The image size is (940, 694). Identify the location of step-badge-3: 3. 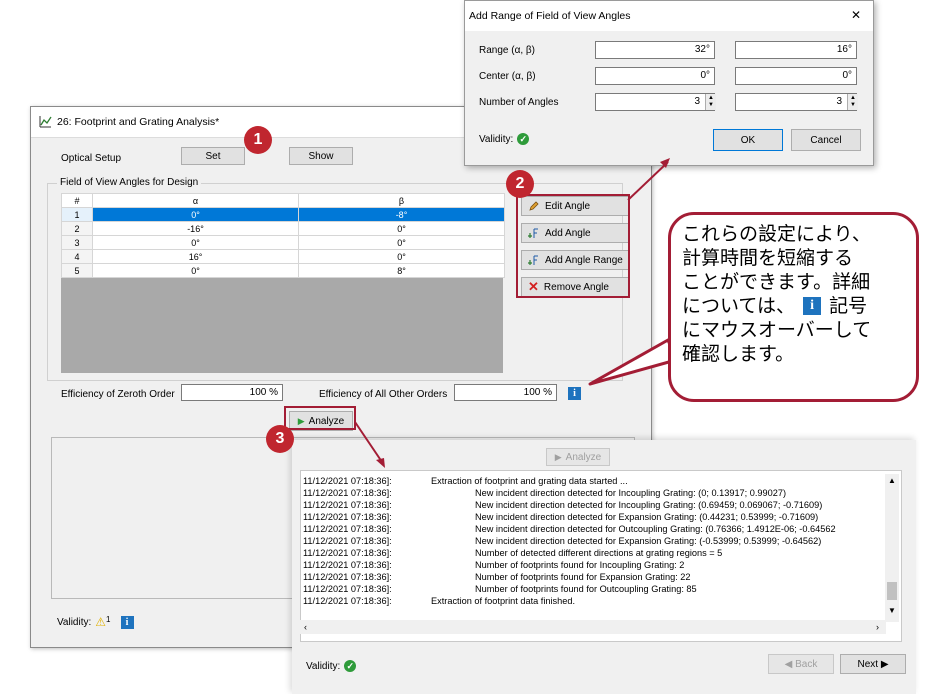
(280, 439).